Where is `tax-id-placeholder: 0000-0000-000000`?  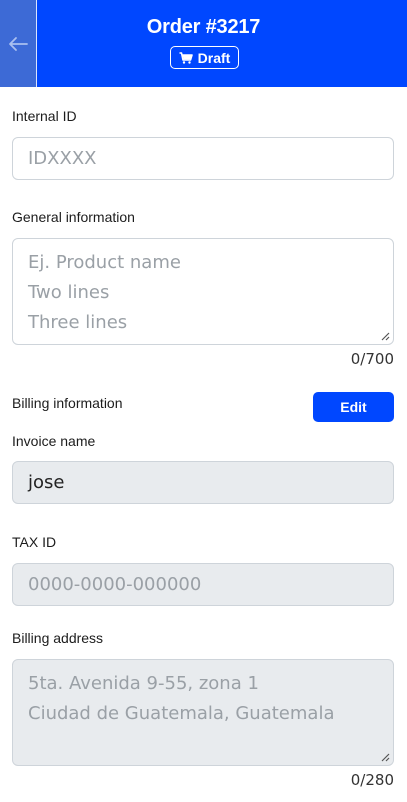
tax-id-placeholder: 0000-0000-000000 is located at coordinates (115, 584).